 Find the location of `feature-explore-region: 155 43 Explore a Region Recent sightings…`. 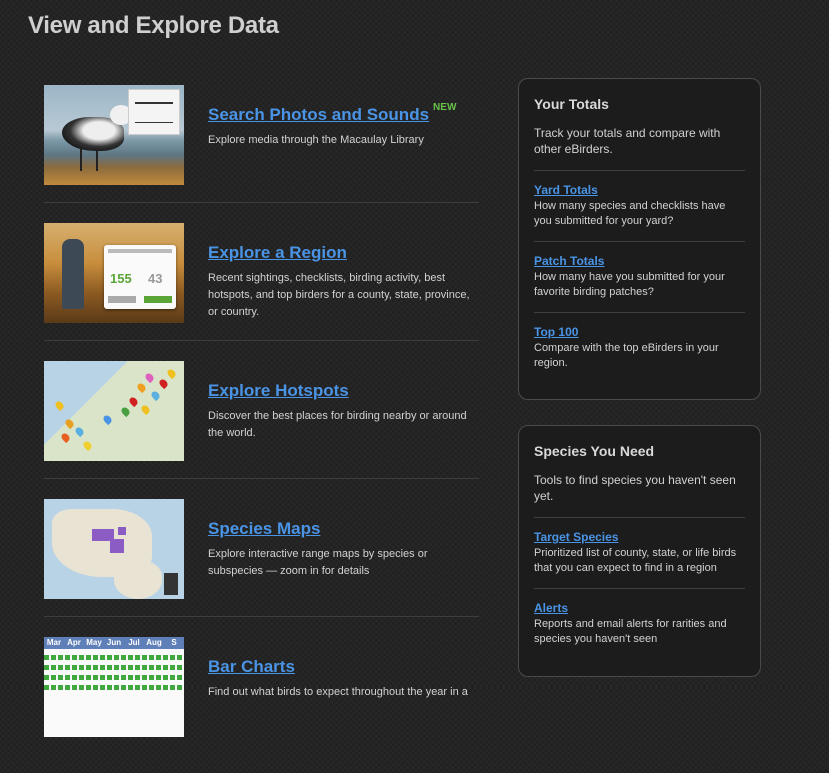

feature-explore-region: 155 43 Explore a Region Recent sightings… is located at coordinates (261, 281).